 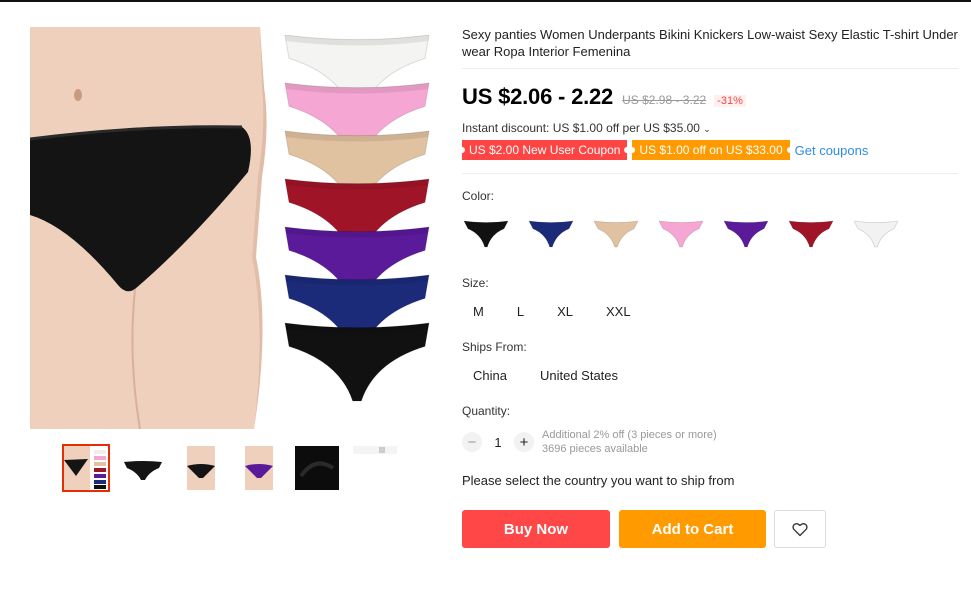 What do you see at coordinates (707, 129) in the screenshot?
I see `chevron-down-icon: ⌄` at bounding box center [707, 129].